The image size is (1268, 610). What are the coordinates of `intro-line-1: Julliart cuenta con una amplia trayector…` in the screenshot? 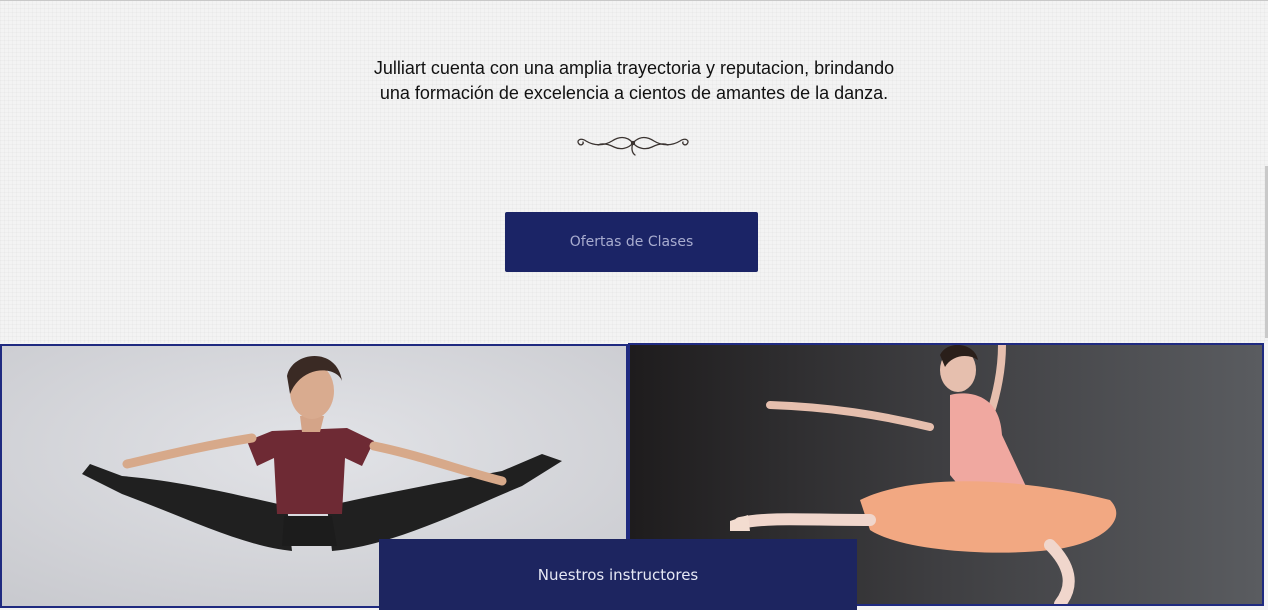 It's located at (634, 68).